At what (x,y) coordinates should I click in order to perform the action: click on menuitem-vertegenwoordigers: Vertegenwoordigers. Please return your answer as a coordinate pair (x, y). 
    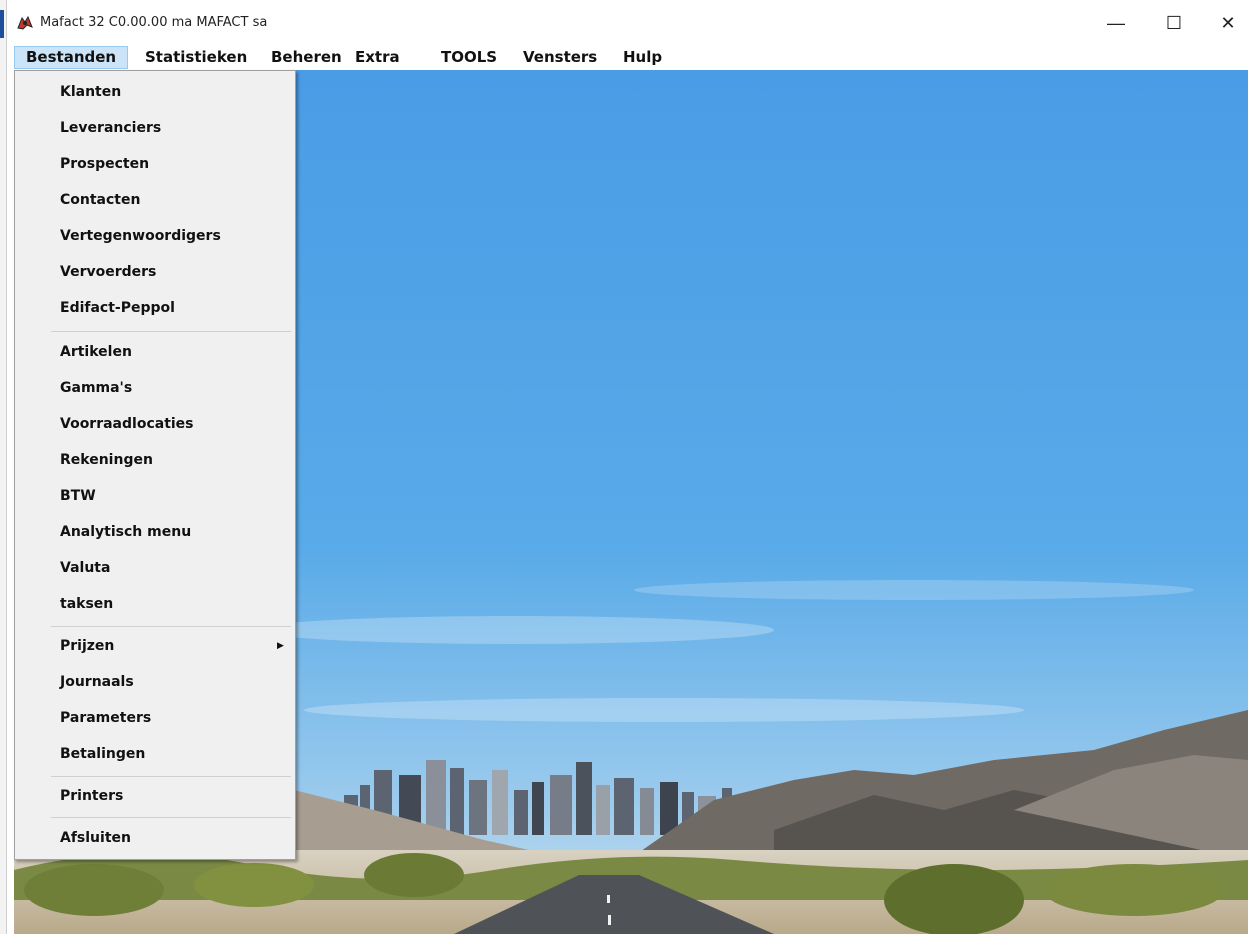
    Looking at the image, I should click on (155, 236).